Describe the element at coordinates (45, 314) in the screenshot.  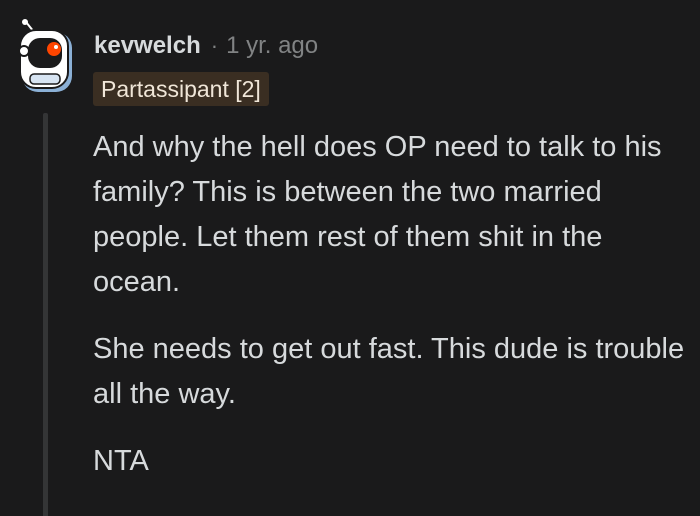
I see `thread-collapse-line` at that location.